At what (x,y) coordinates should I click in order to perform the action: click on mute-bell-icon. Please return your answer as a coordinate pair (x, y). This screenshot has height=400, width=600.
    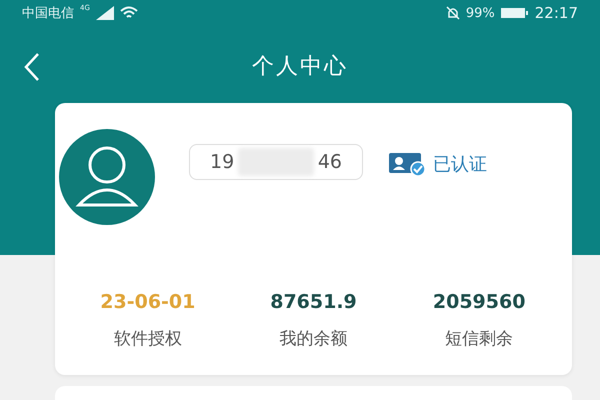
    Looking at the image, I should click on (453, 13).